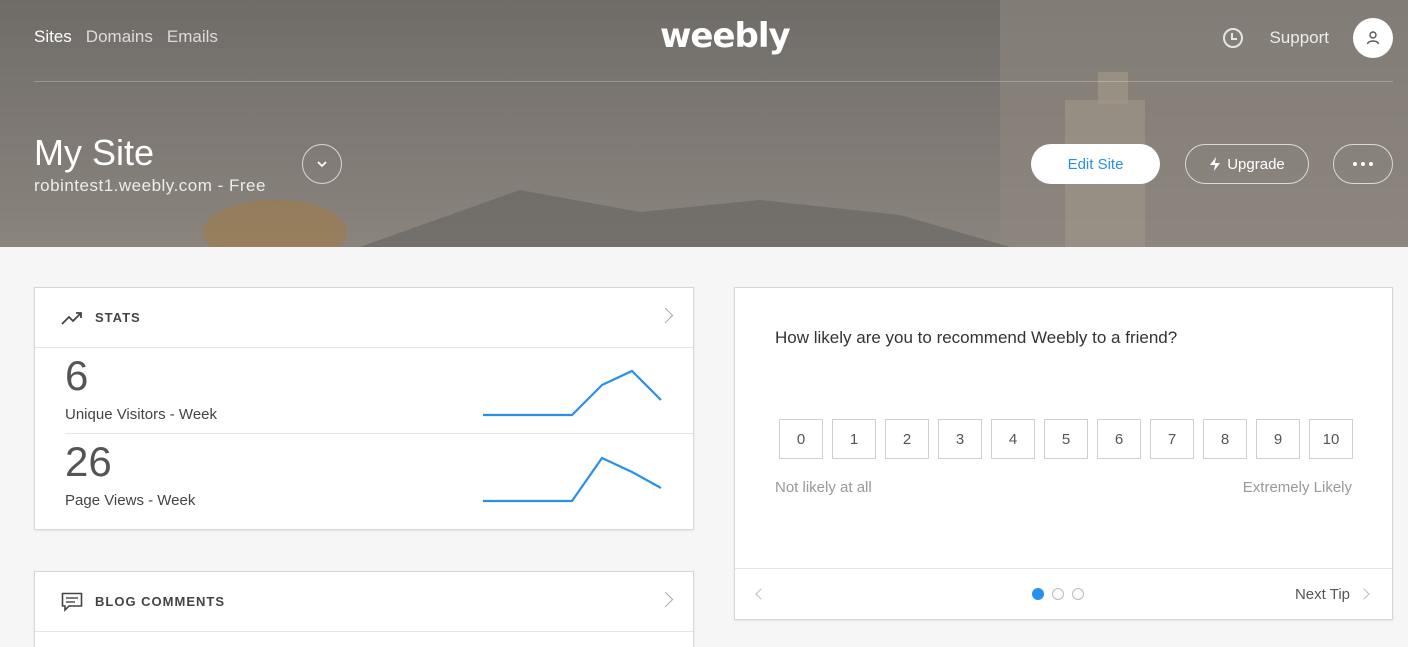 The height and width of the screenshot is (647, 1408). What do you see at coordinates (854, 439) in the screenshot?
I see `rating-option-1: 1` at bounding box center [854, 439].